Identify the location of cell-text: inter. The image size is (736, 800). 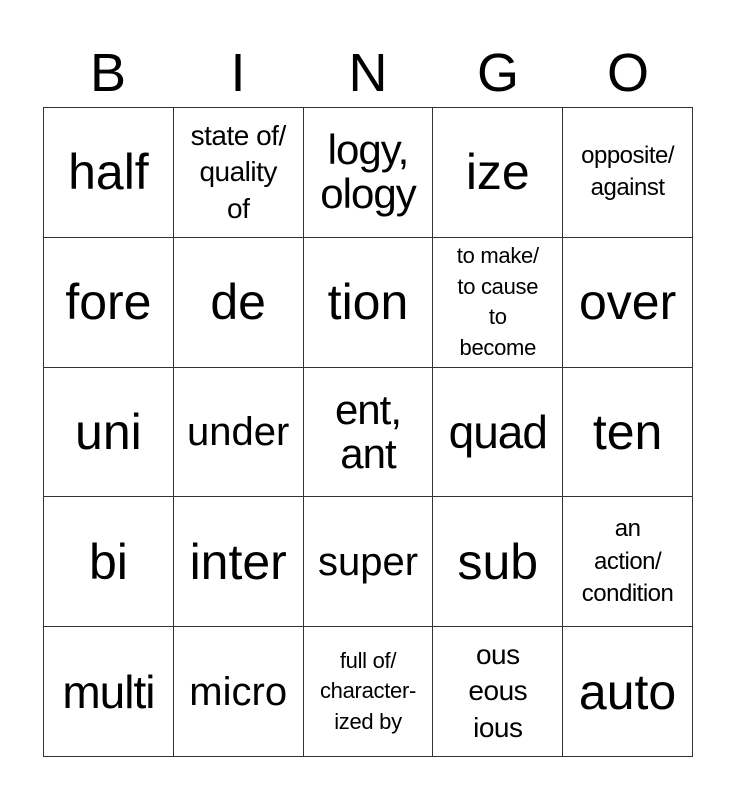
(238, 561).